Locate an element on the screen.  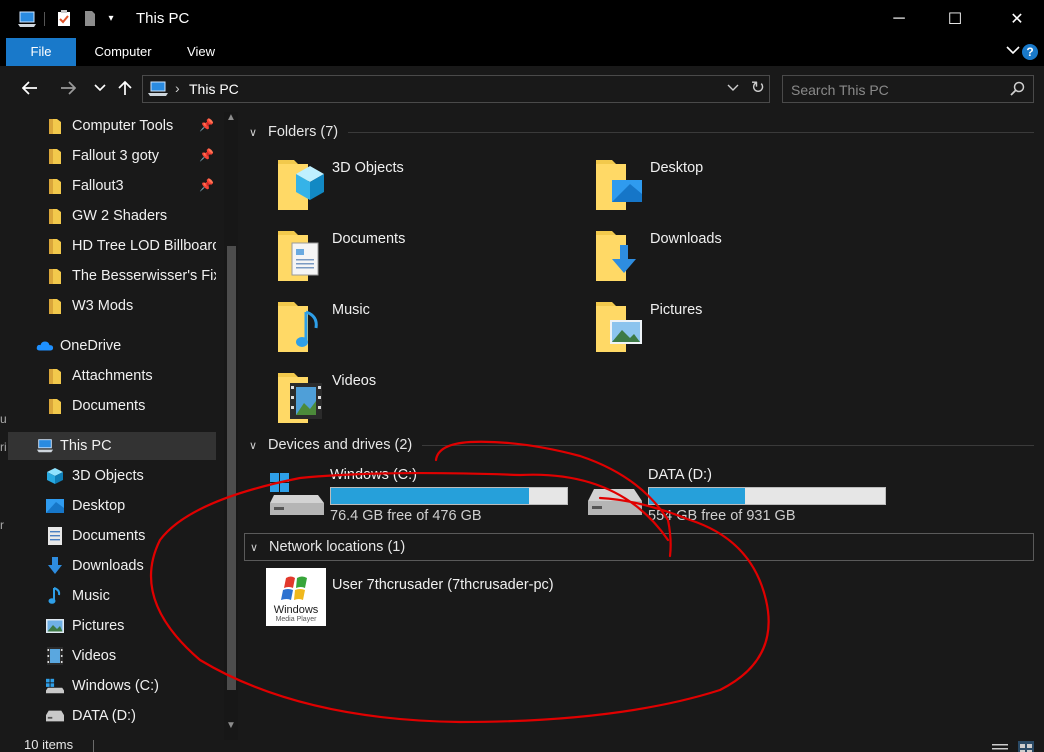
onedrive-cloud-icon is located at coordinates (45, 346).